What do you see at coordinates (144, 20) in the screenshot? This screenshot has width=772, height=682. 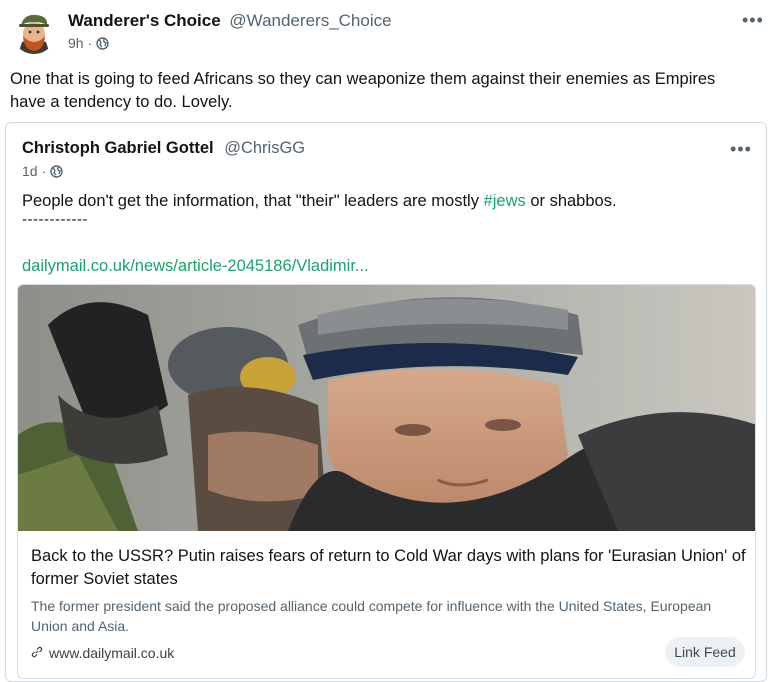 I see `author-name: Wanderer's Choice` at bounding box center [144, 20].